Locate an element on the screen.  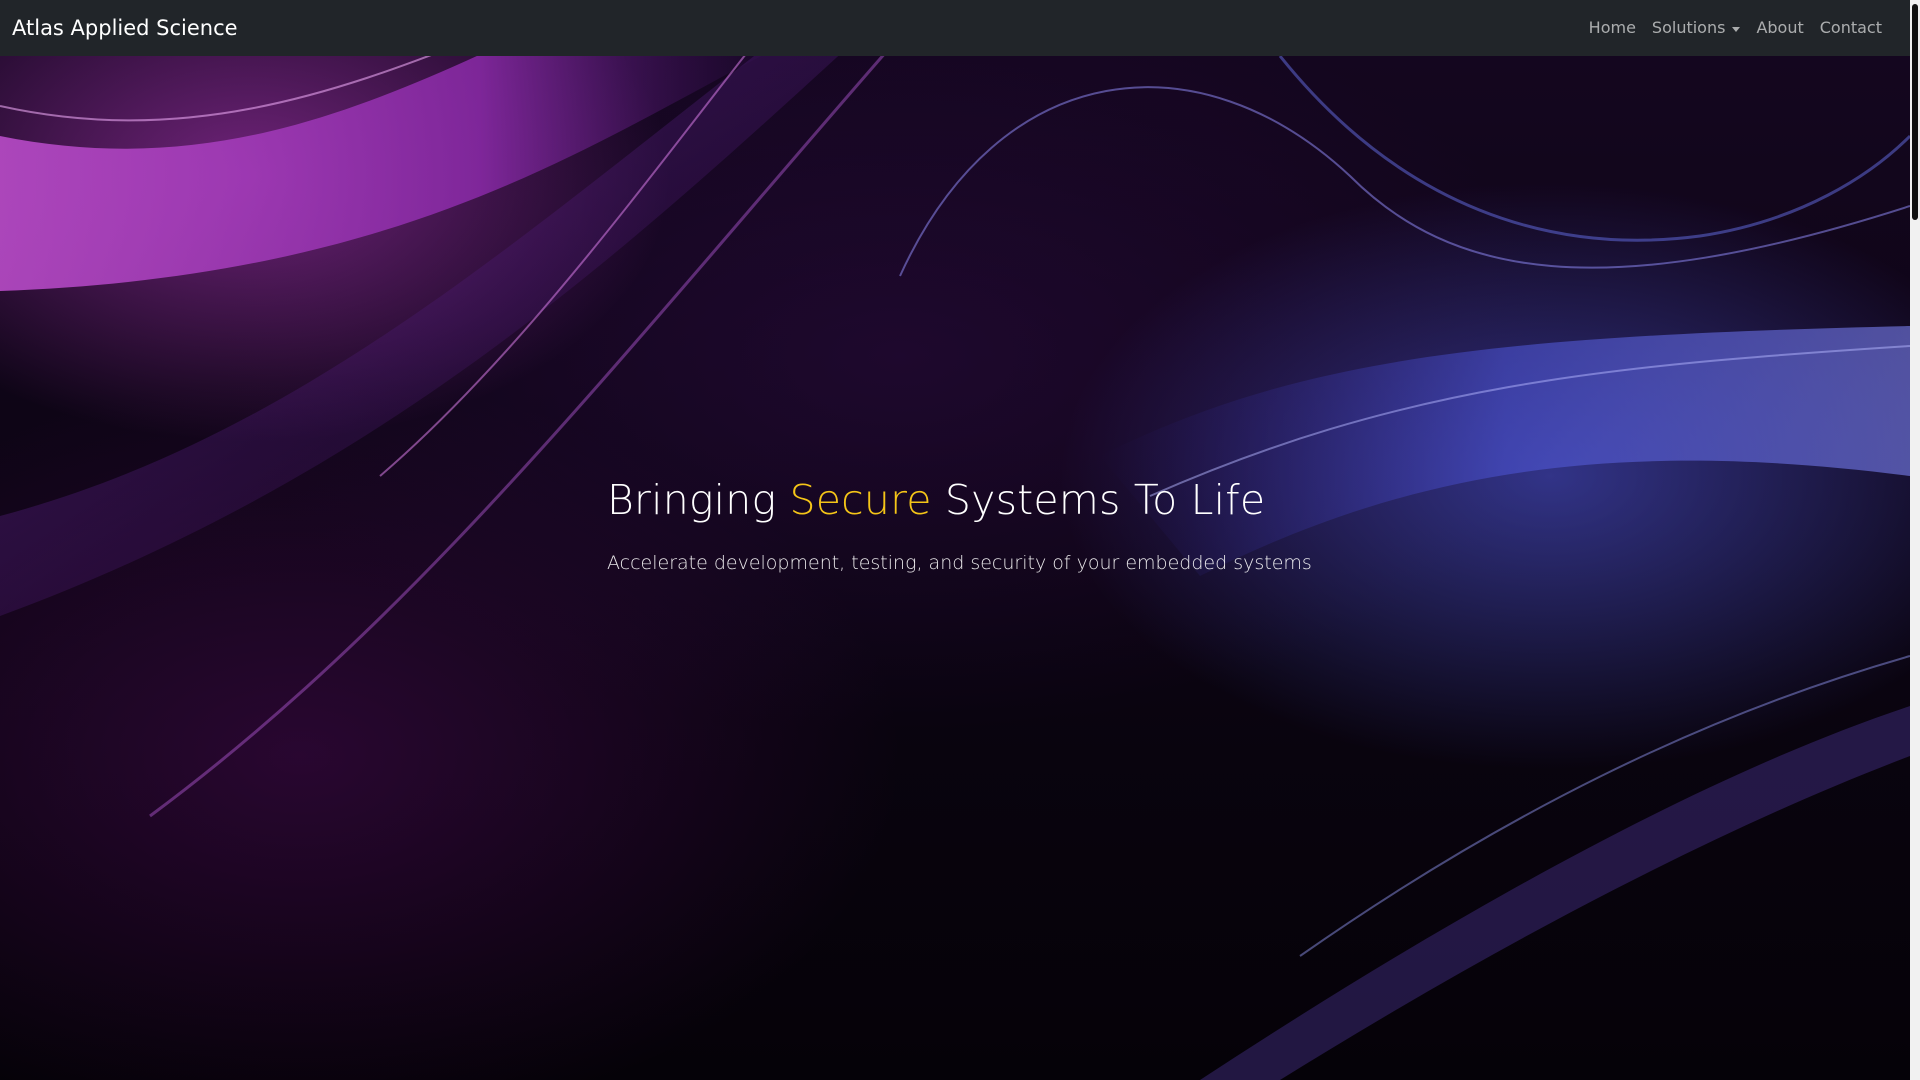
nav-home-link: Home is located at coordinates (1612, 28).